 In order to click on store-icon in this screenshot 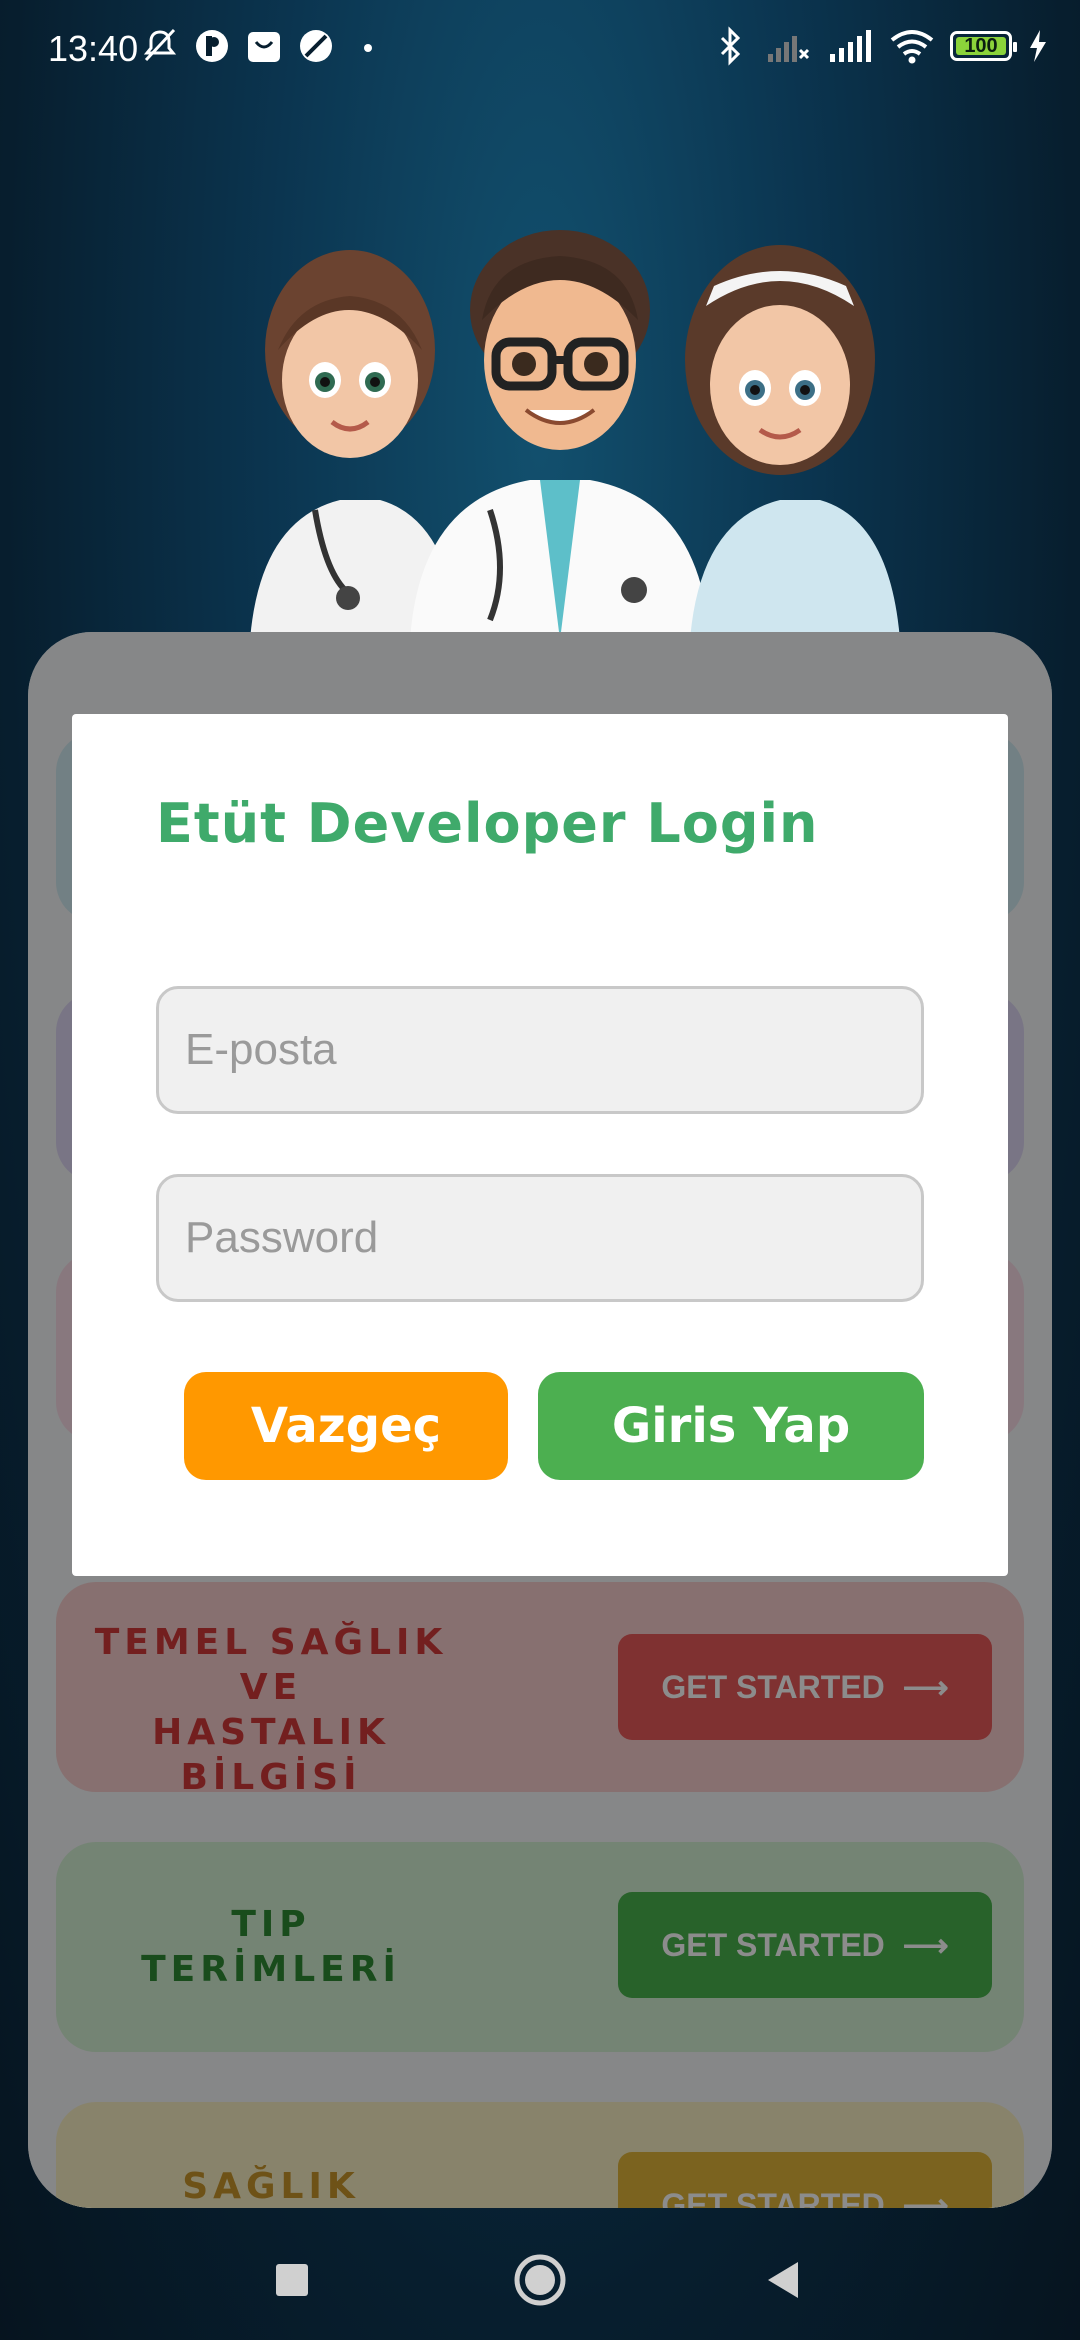, I will do `click(264, 47)`.